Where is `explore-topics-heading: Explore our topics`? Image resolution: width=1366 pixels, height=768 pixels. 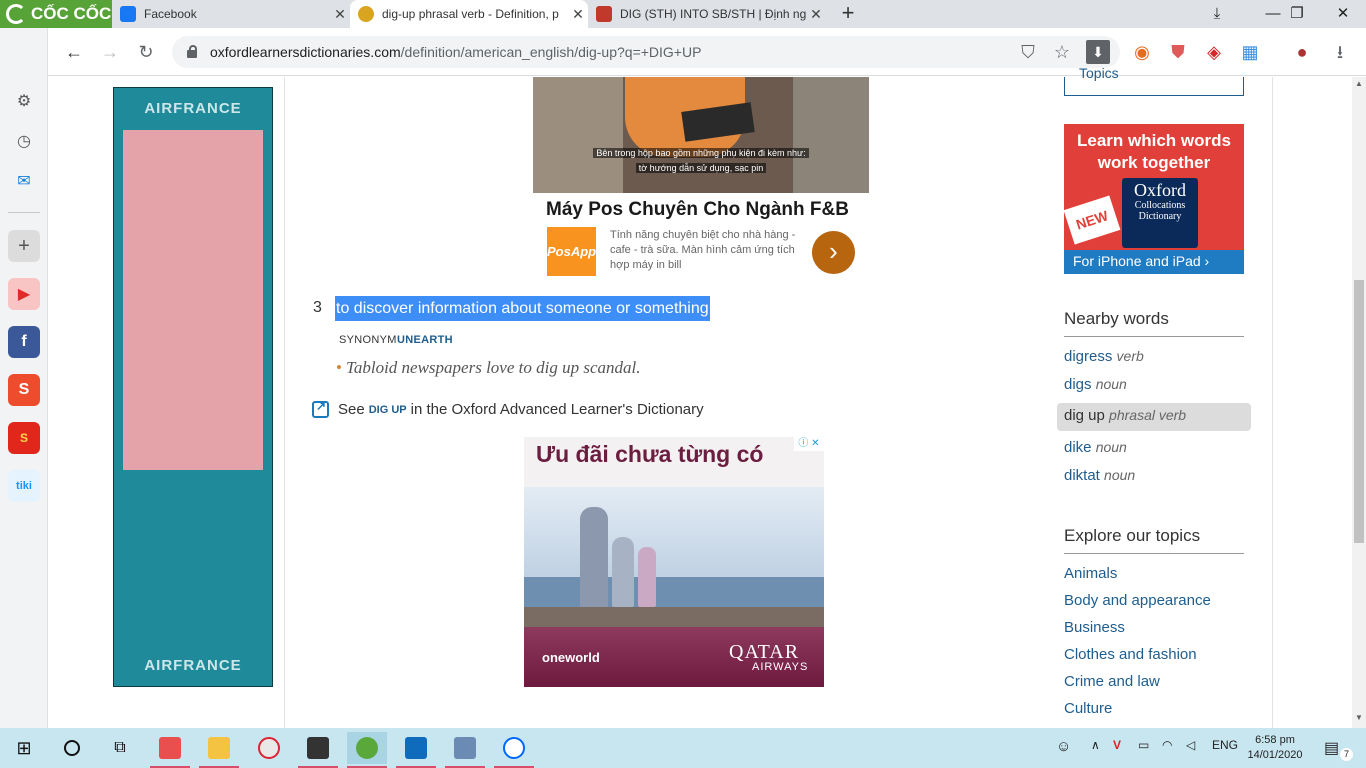
explore-topics-heading: Explore our topics is located at coordinates (1154, 540).